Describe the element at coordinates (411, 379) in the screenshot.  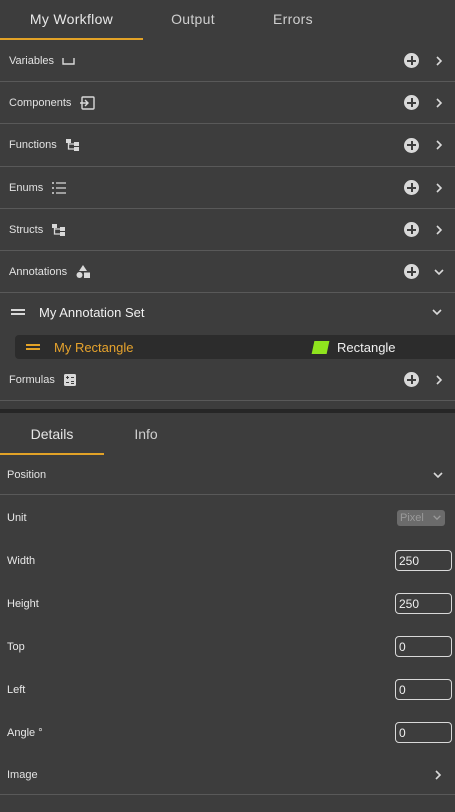
I see `add-formula-button` at that location.